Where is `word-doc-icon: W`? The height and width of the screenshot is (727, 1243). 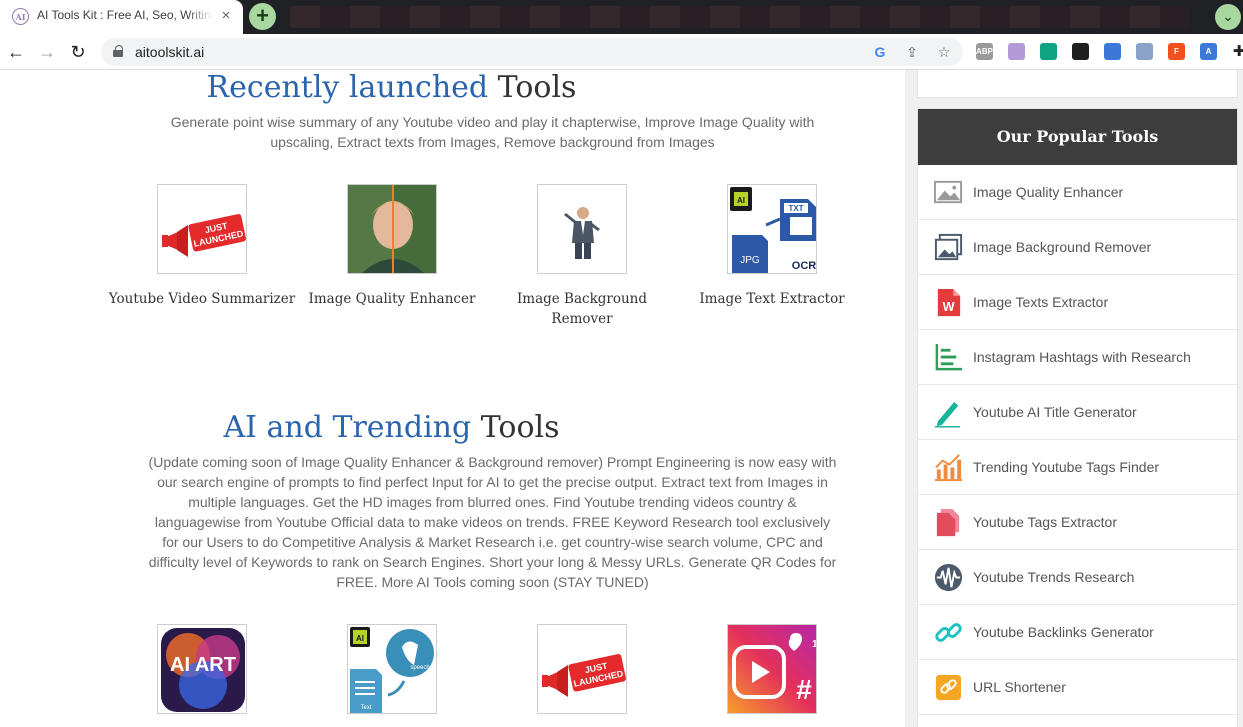
word-doc-icon: W is located at coordinates (948, 302).